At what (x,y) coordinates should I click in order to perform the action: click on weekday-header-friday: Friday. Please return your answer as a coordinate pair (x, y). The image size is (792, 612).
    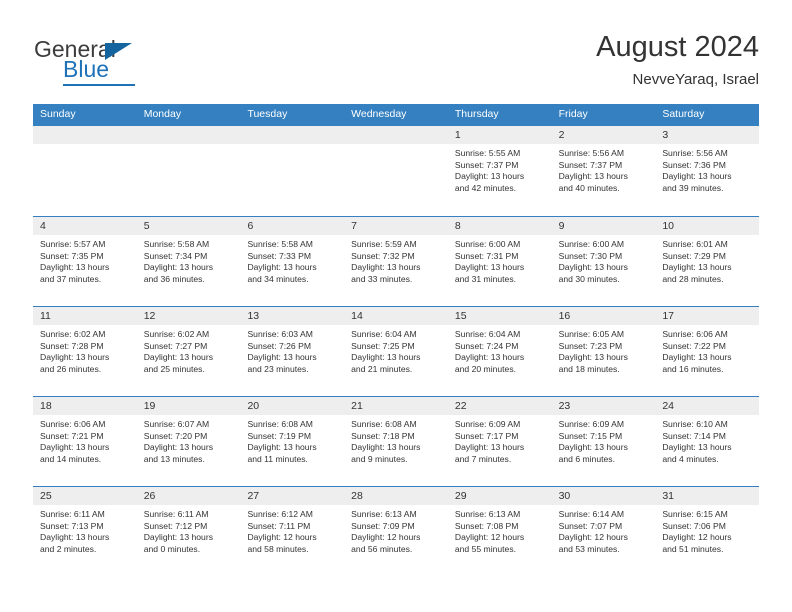
    Looking at the image, I should click on (573, 114).